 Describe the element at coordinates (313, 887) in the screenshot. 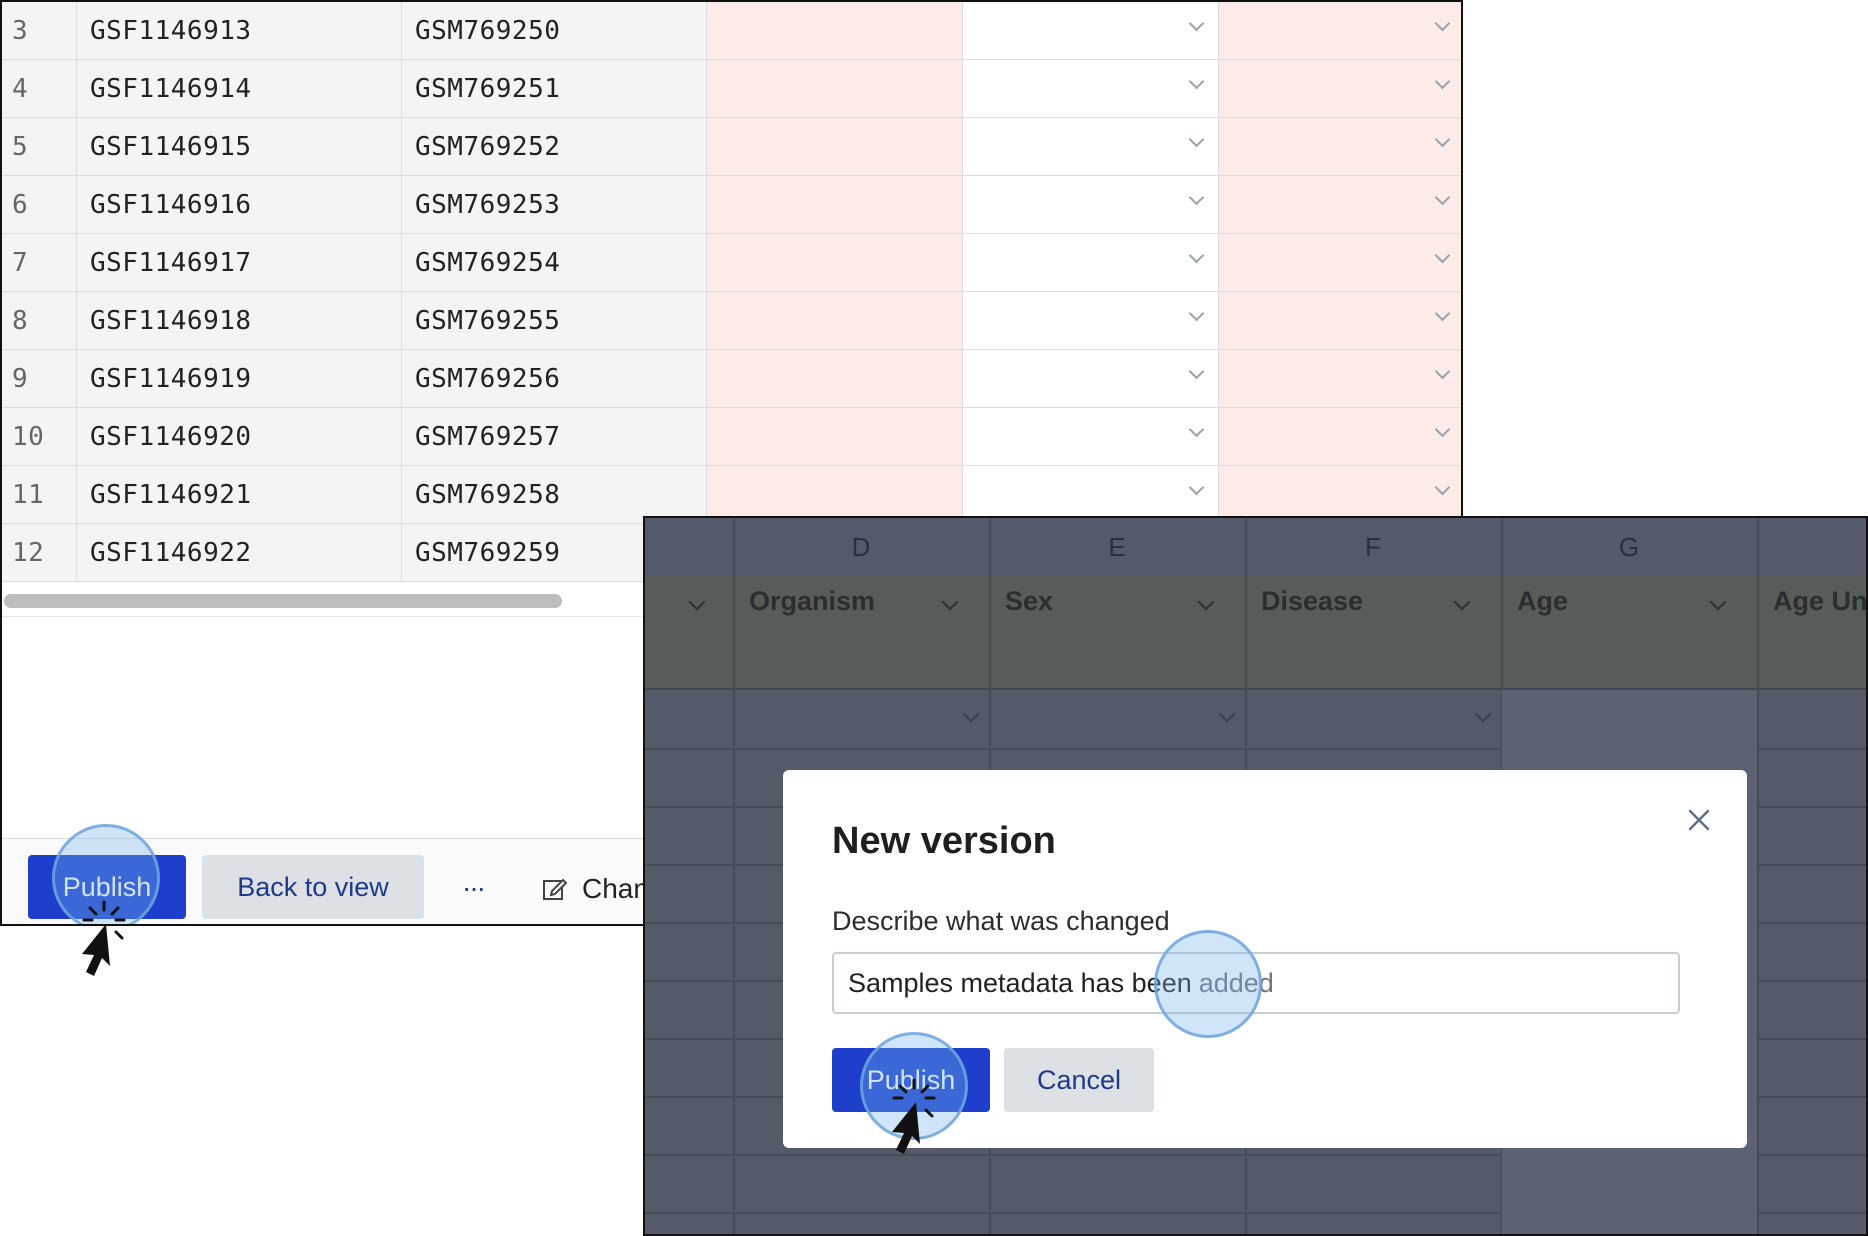

I see `back-to-view-button: Back to view` at that location.